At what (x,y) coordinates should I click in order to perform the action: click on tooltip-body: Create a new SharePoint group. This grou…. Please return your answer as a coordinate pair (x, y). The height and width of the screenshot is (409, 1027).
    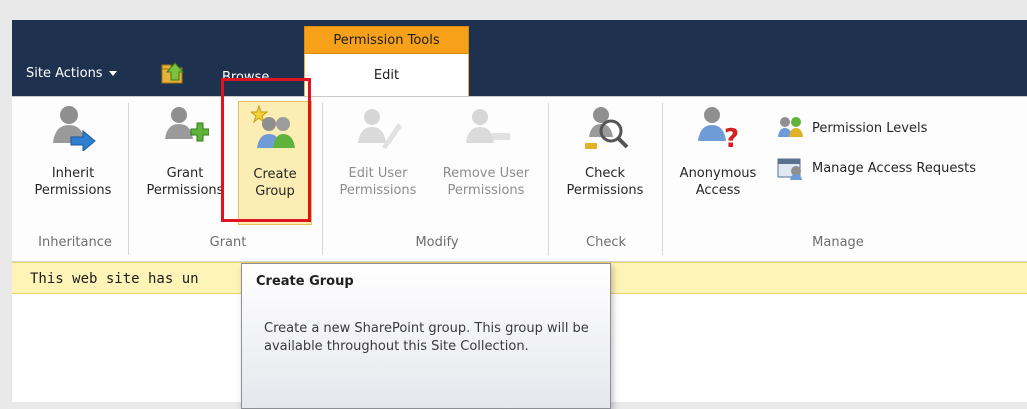
    Looking at the image, I should click on (426, 337).